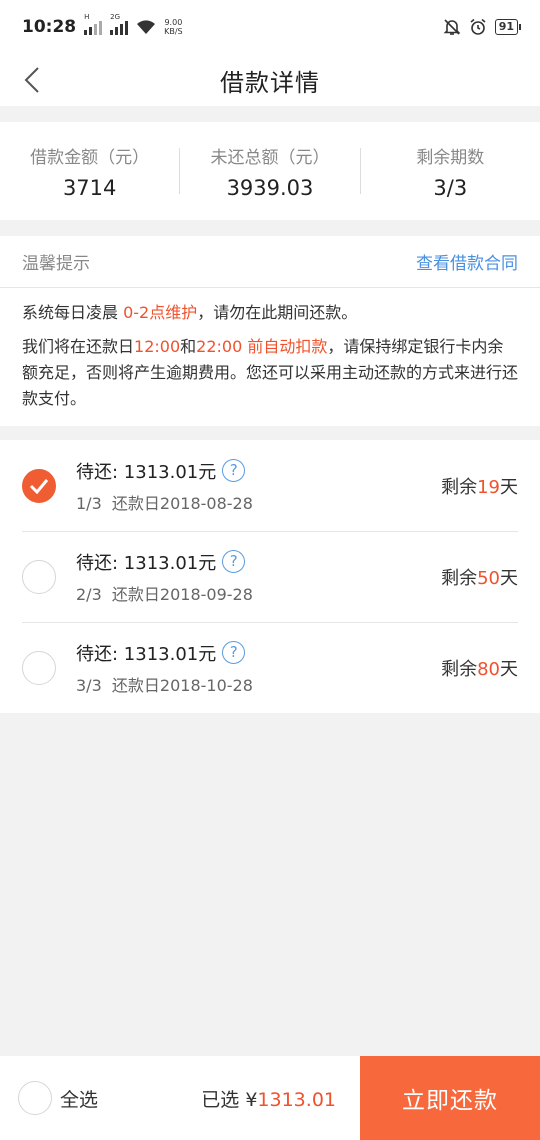  What do you see at coordinates (35, 1098) in the screenshot?
I see `select-all-checkbox` at bounding box center [35, 1098].